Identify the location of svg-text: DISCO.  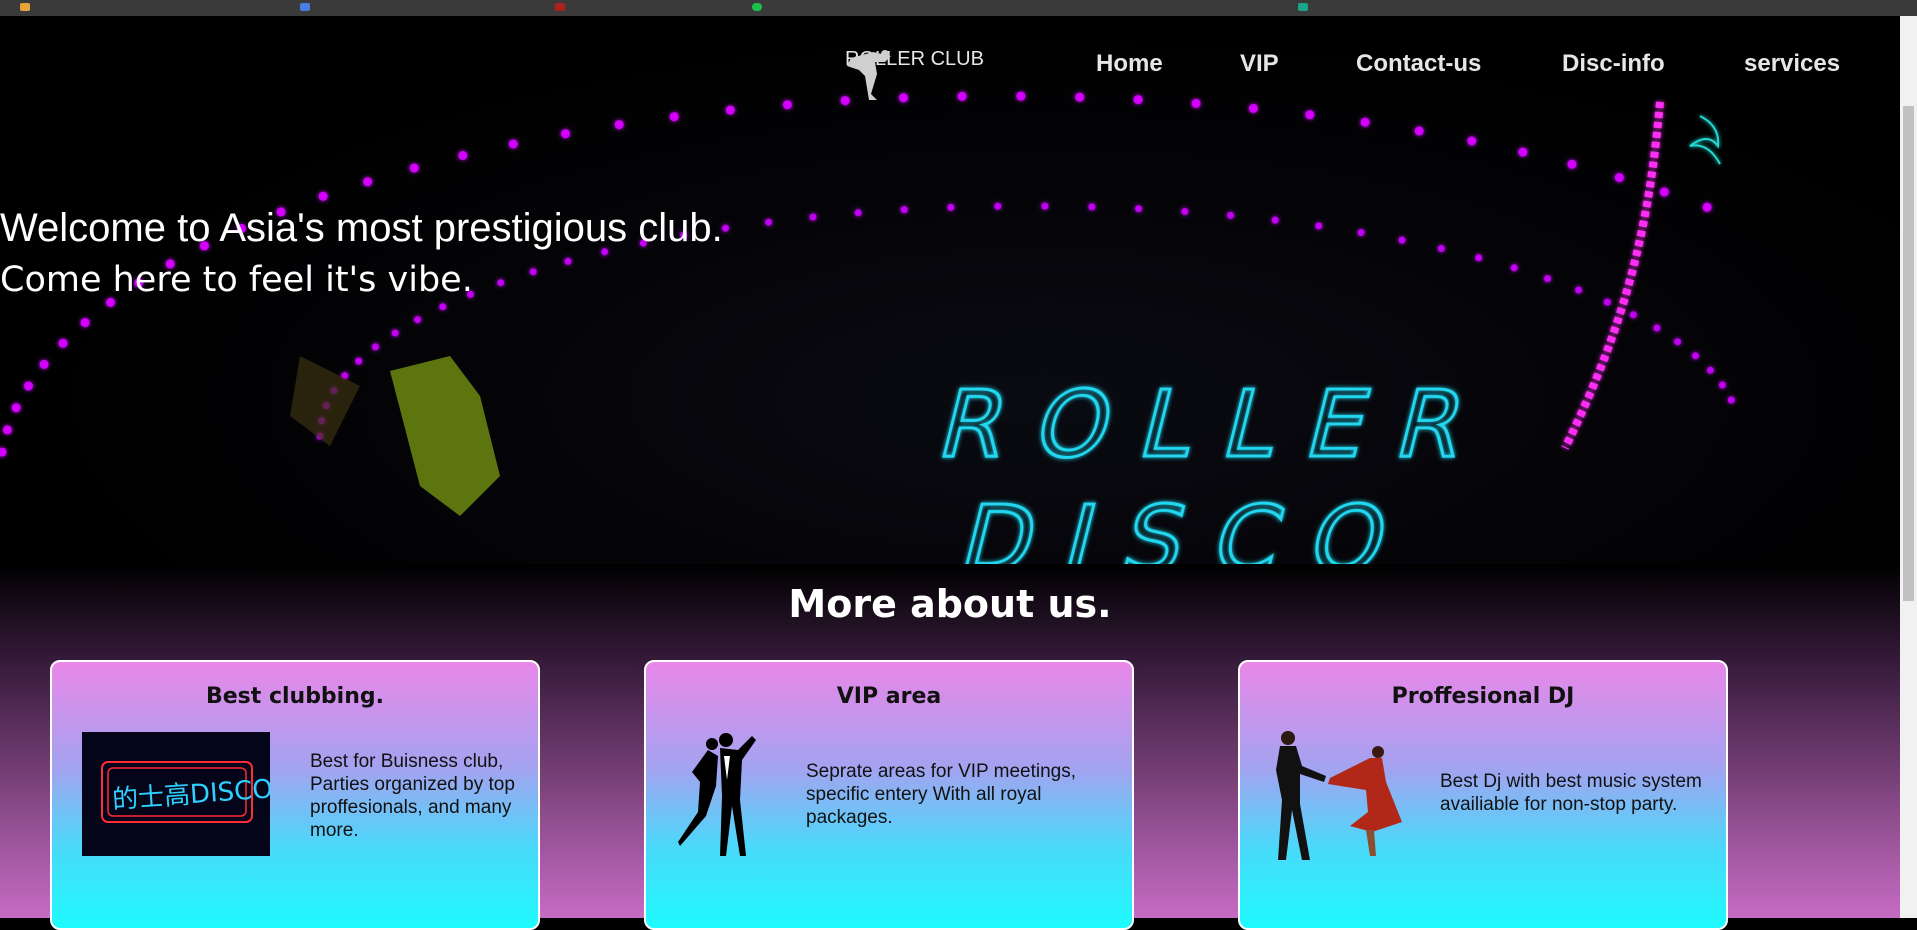
(1191, 525).